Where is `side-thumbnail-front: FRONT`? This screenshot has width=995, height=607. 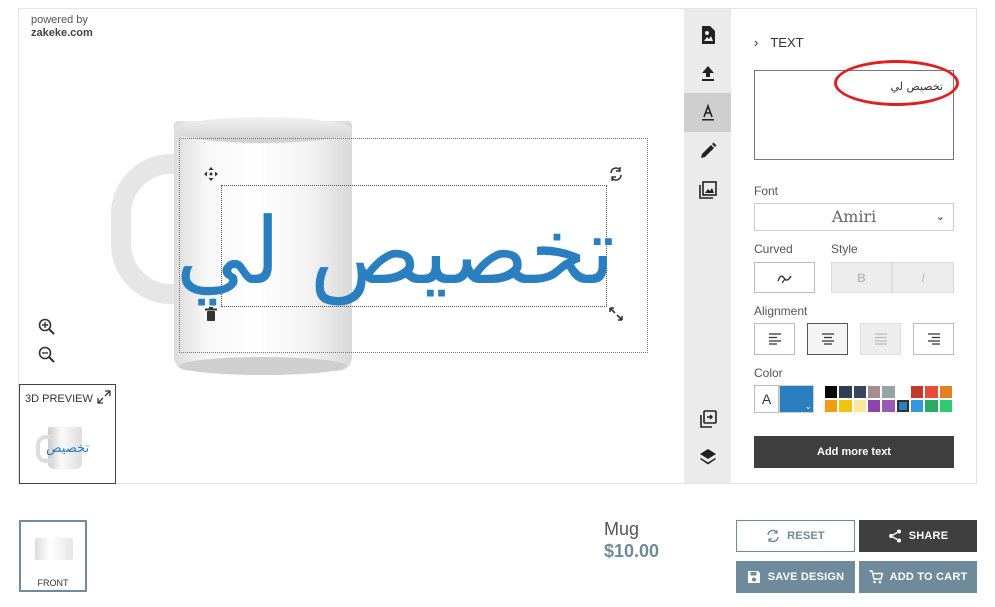 side-thumbnail-front: FRONT is located at coordinates (53, 556).